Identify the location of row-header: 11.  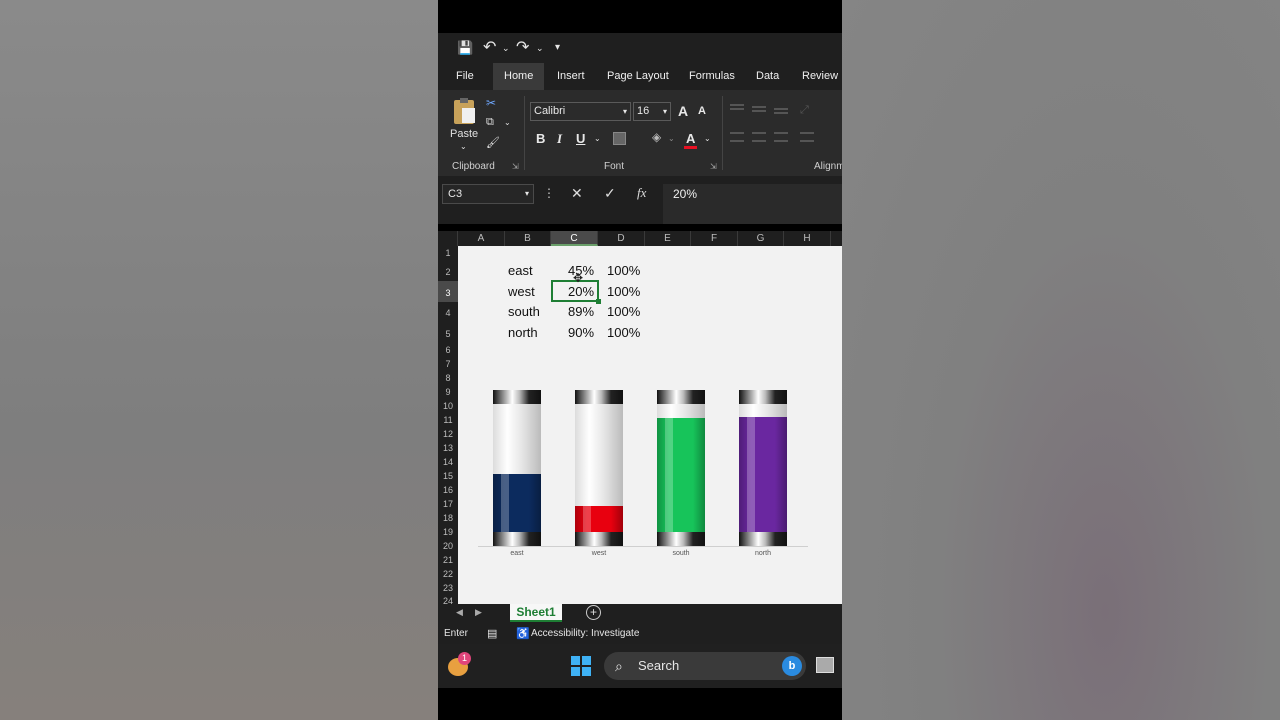
(448, 420).